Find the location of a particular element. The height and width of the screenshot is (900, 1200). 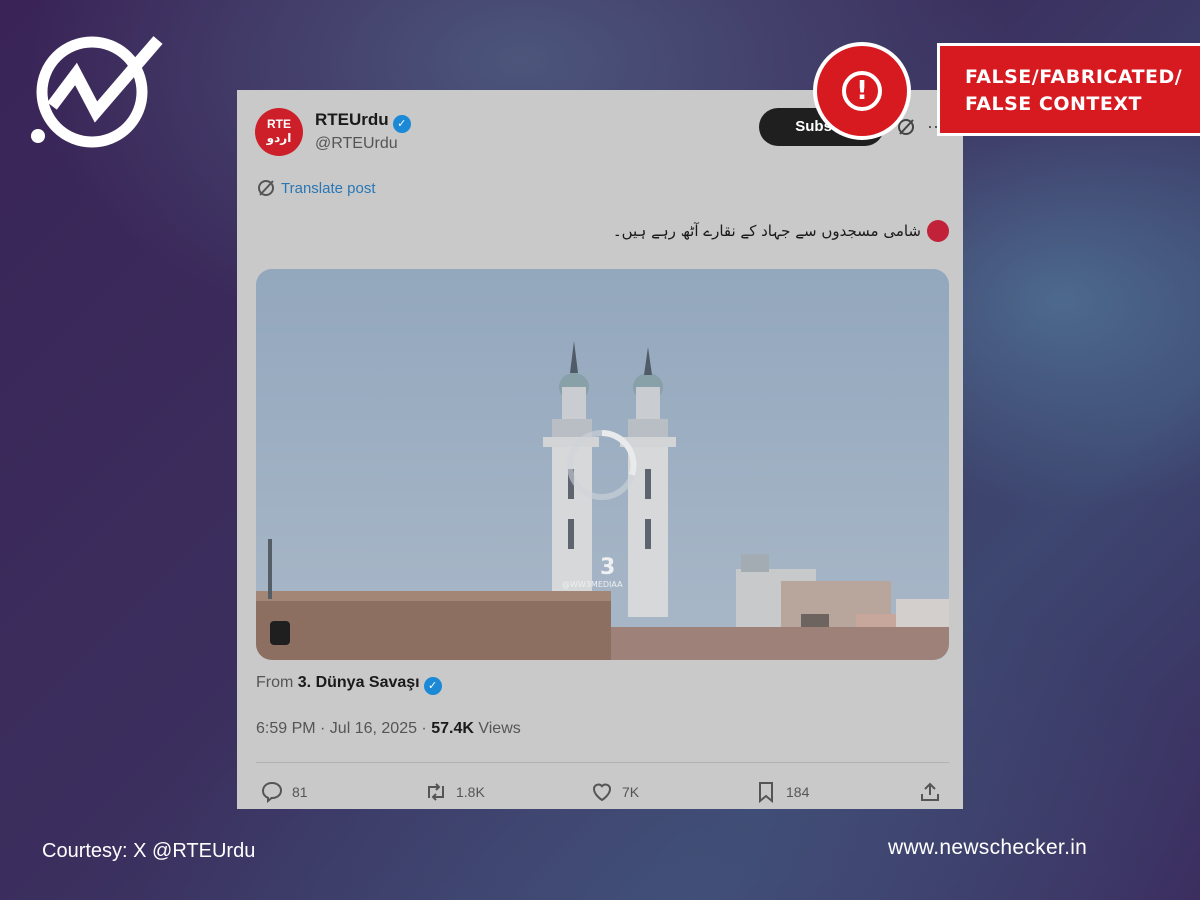

red-circle-icon is located at coordinates (938, 231).